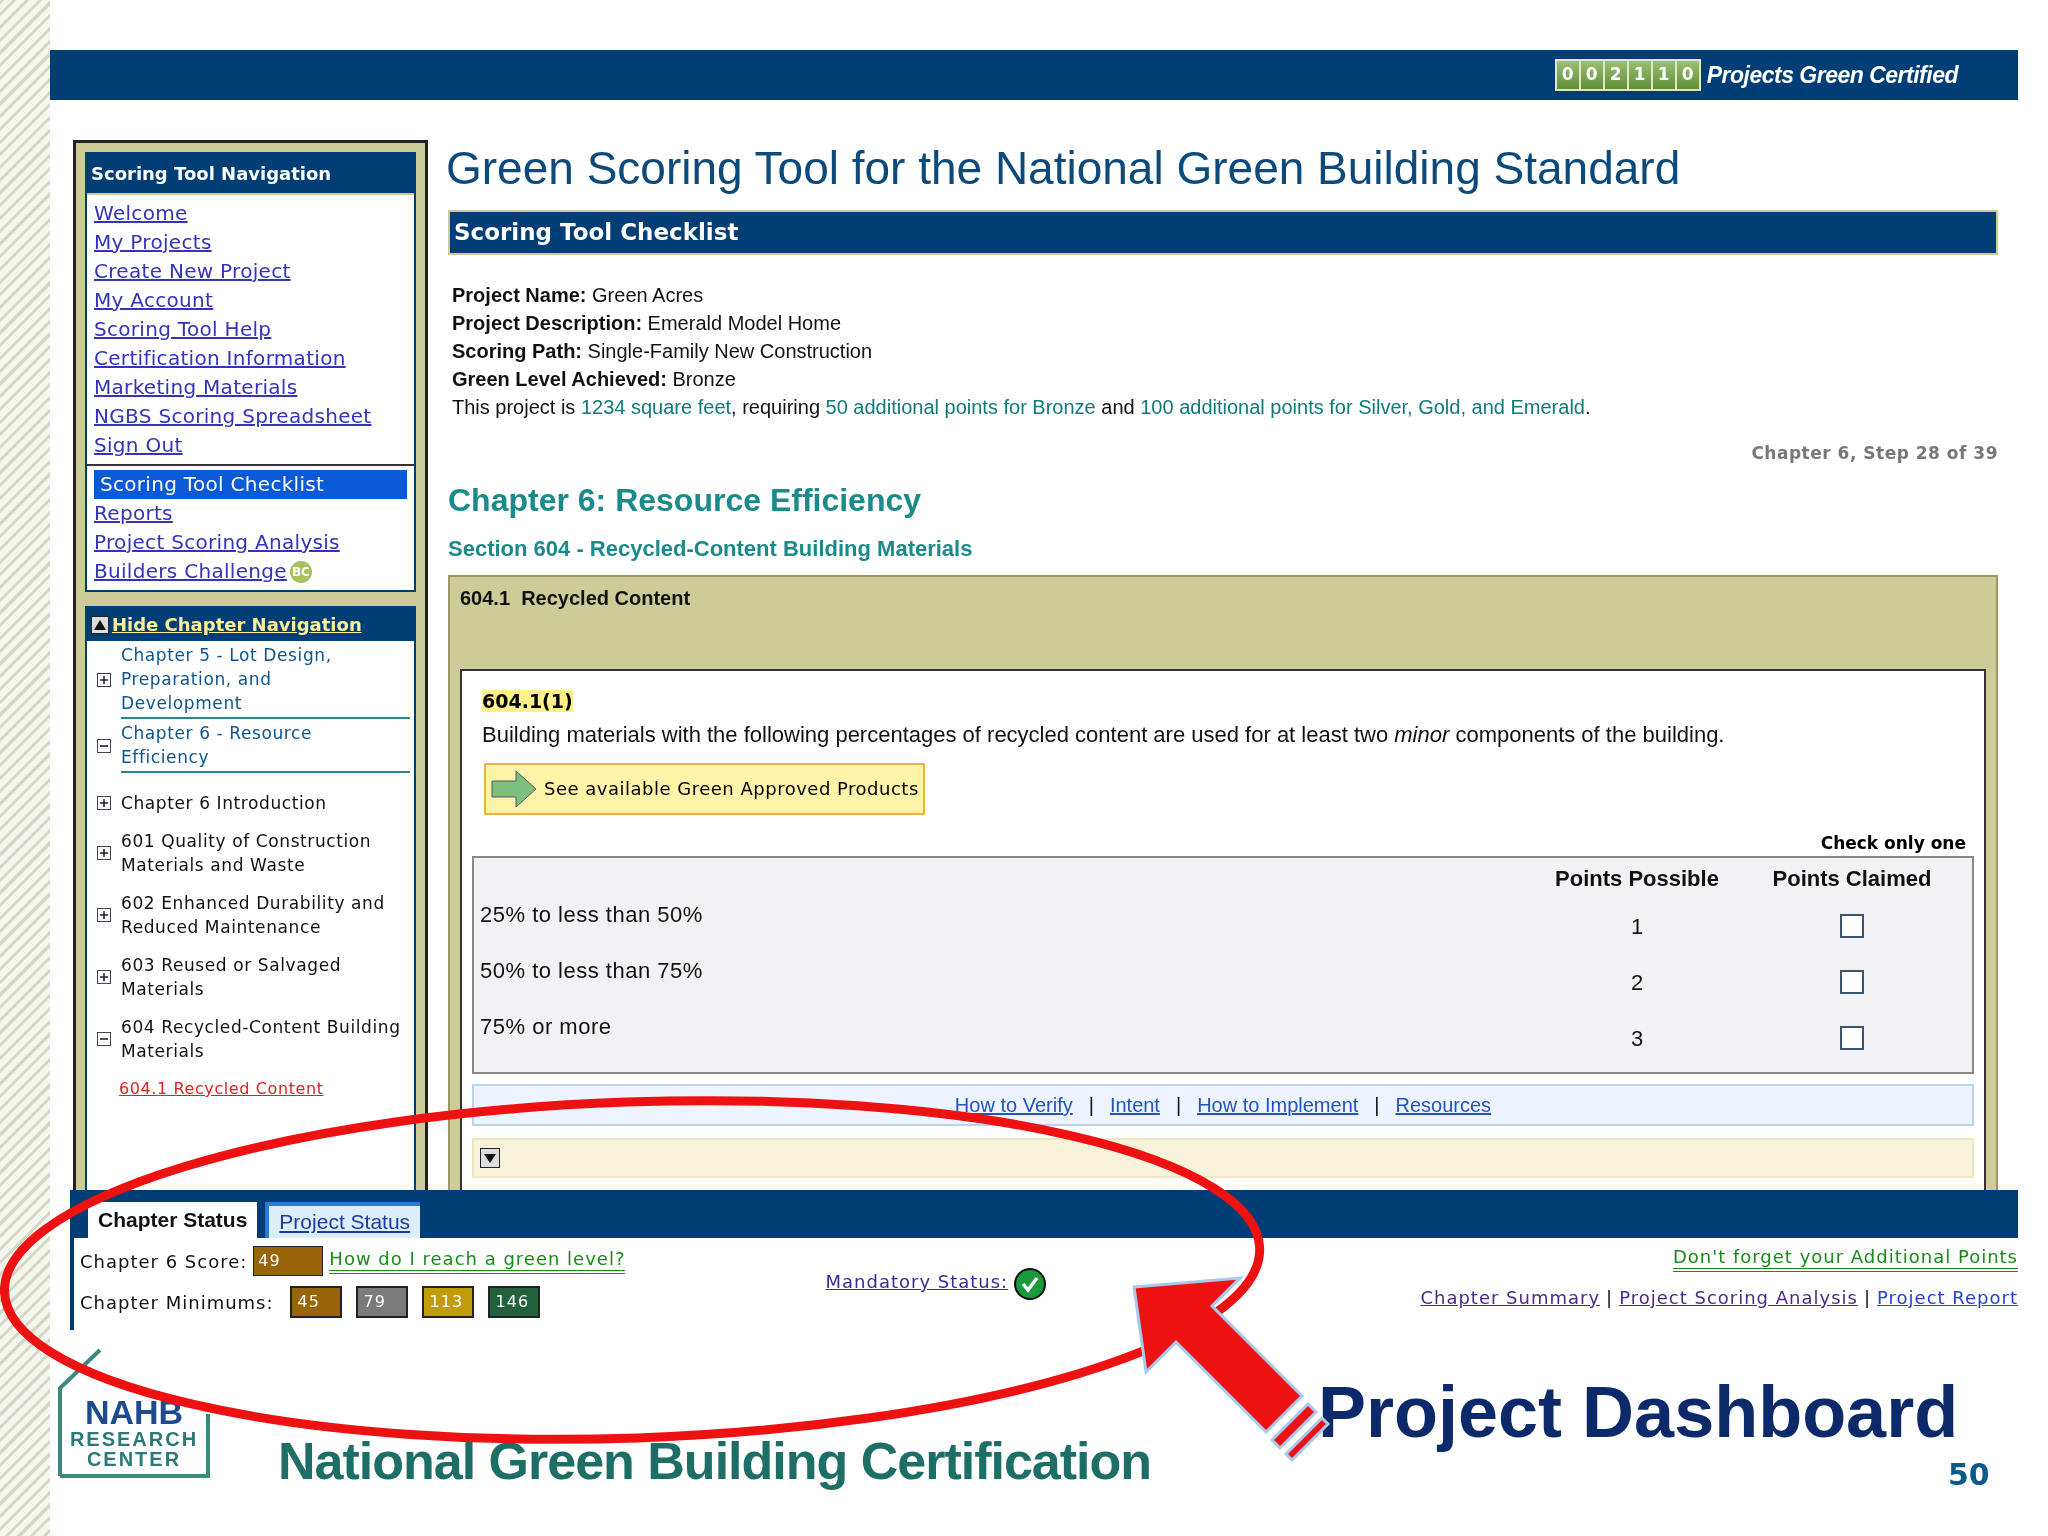  What do you see at coordinates (1637, 1038) in the screenshot?
I see `points-value: 3` at bounding box center [1637, 1038].